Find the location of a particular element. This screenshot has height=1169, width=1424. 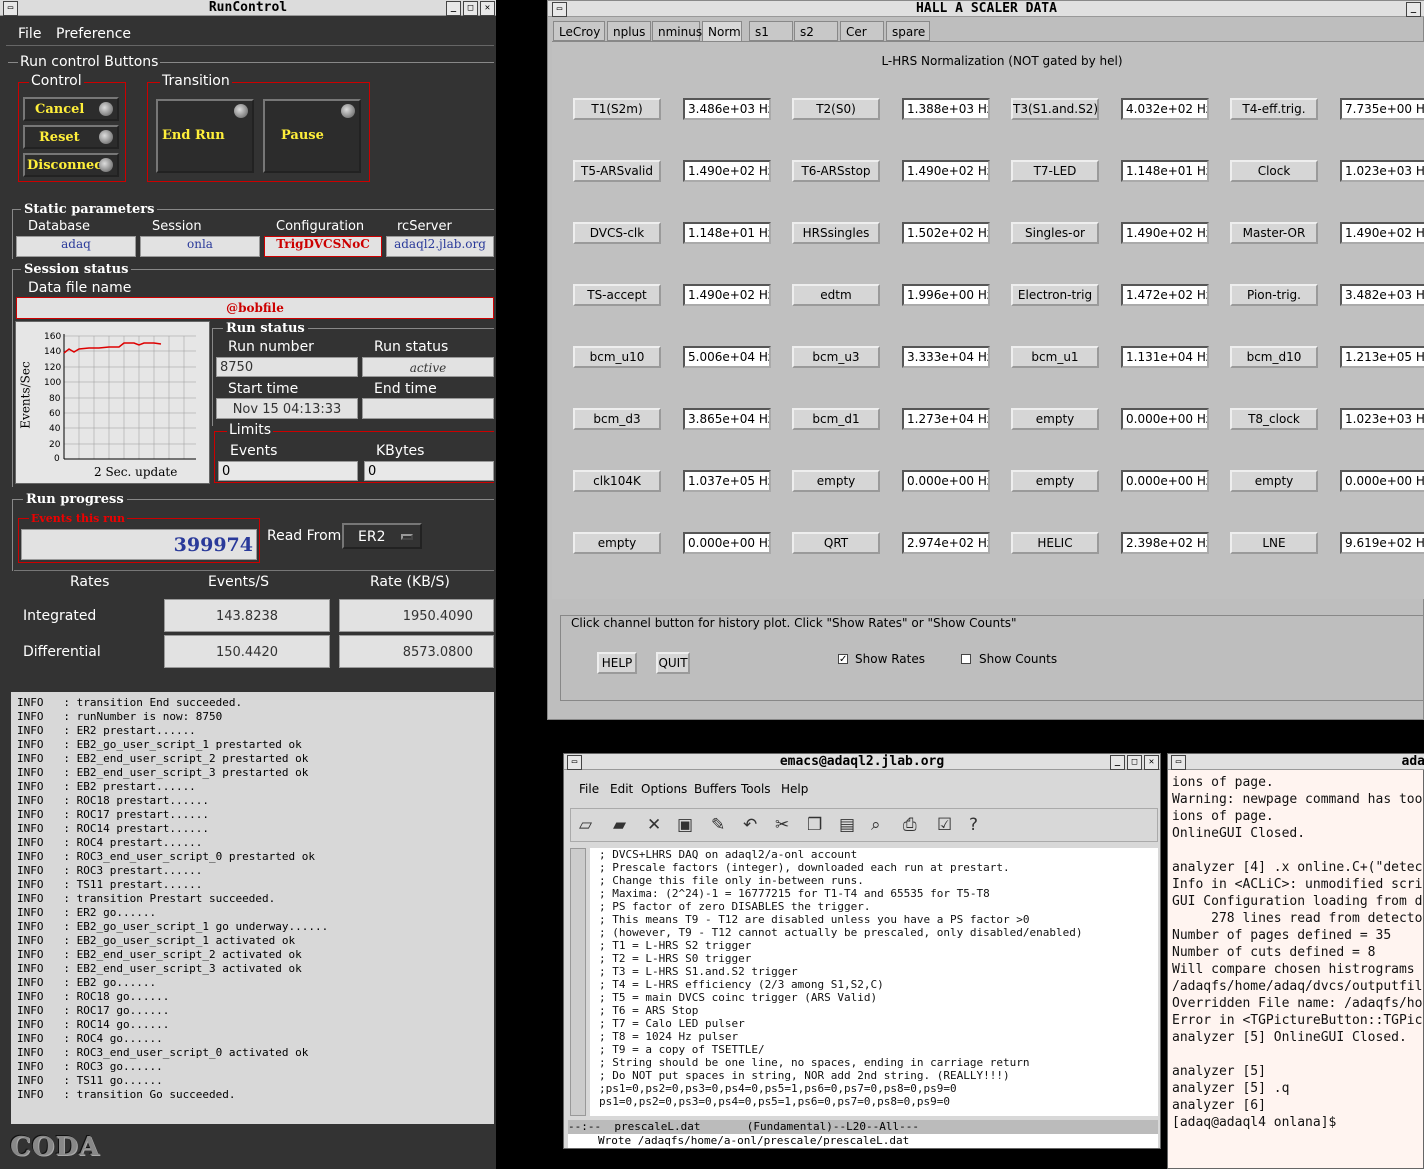

channel-button: T6-ARSstop is located at coordinates (836, 171).